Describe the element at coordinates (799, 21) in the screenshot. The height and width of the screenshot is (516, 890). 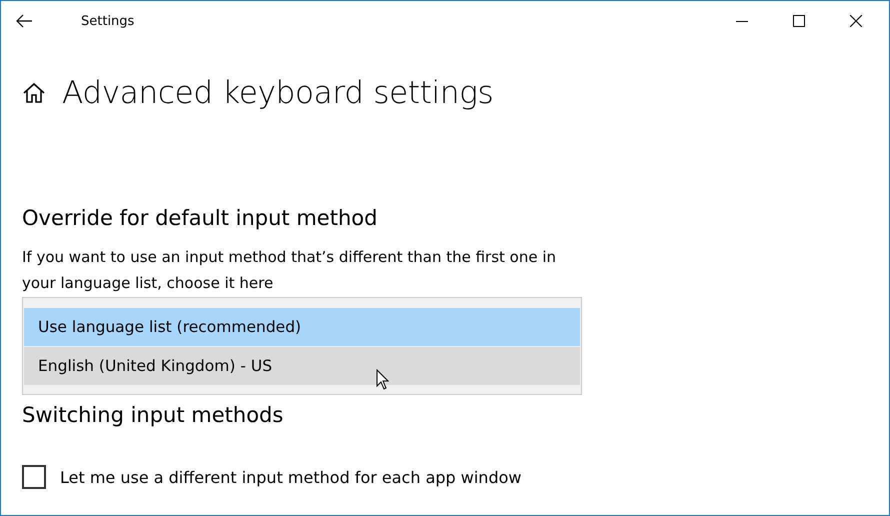
I see `maximize-icon` at that location.